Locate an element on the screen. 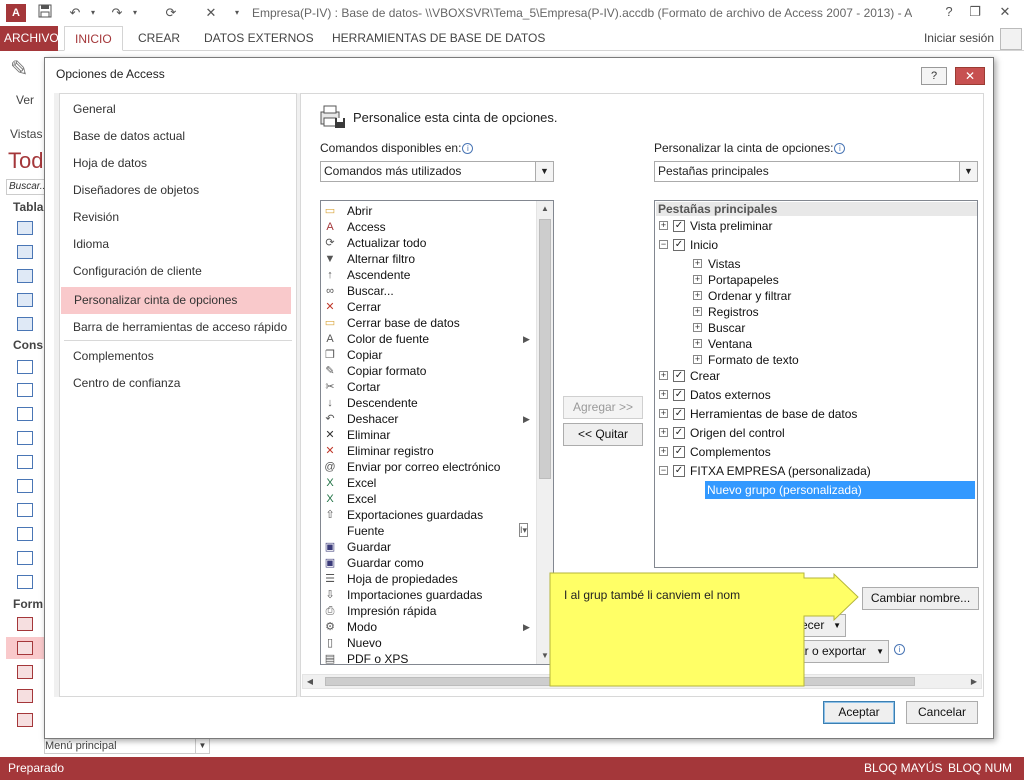 Image resolution: width=1024 pixels, height=780 pixels. restore-icon: ❐ is located at coordinates (975, 12).